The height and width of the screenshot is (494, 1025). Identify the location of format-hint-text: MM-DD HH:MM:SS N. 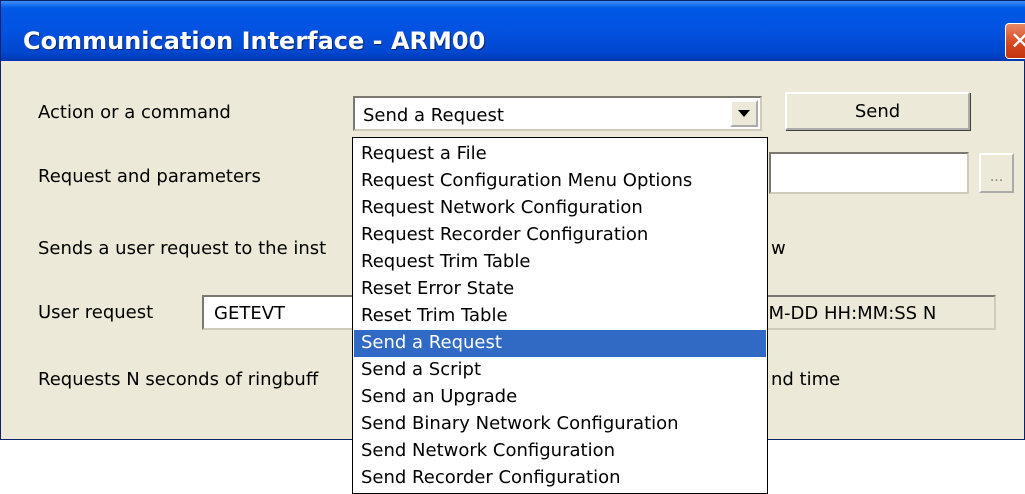
(845, 313).